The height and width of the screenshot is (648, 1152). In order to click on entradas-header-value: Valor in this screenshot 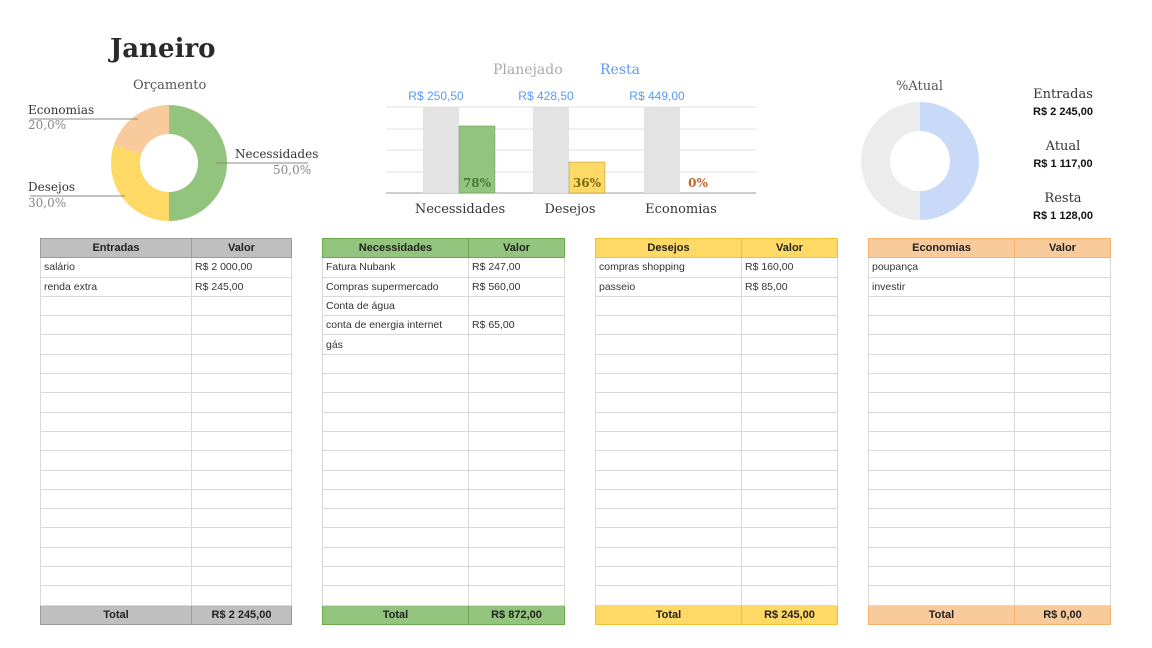, I will do `click(241, 248)`.